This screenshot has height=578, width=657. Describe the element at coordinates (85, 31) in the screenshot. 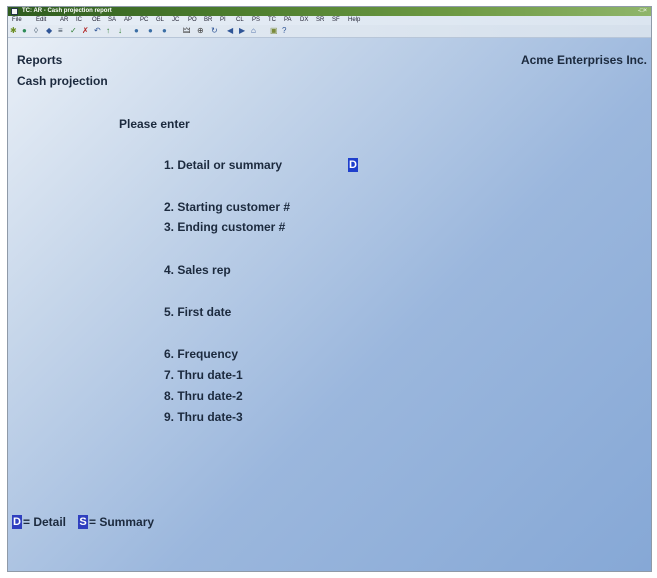

I see `x-icon: ✗` at that location.